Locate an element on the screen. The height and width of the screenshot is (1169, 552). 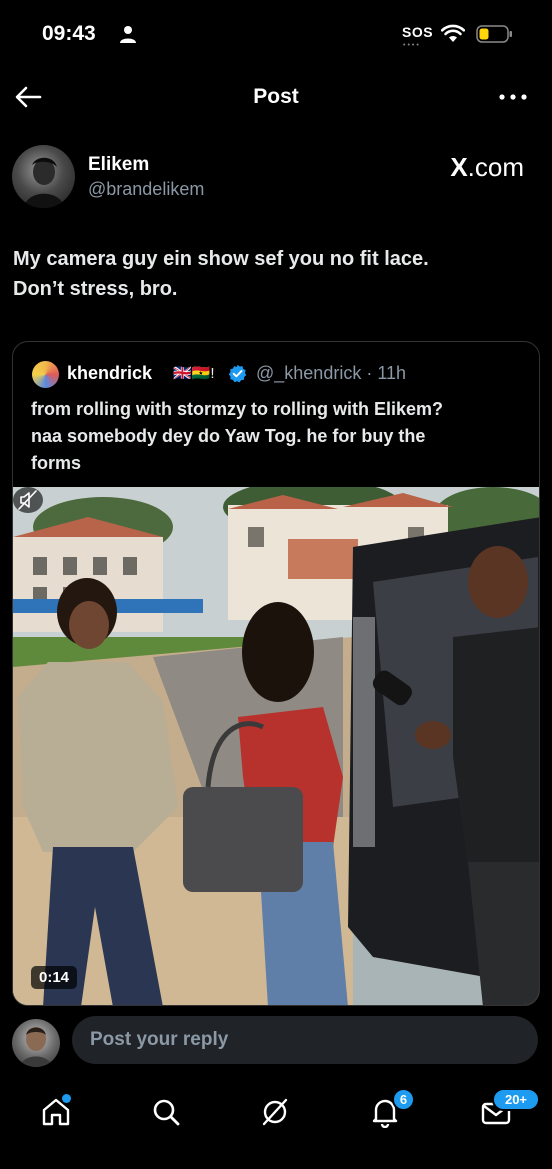
signal-dots: •••• is located at coordinates (412, 45).